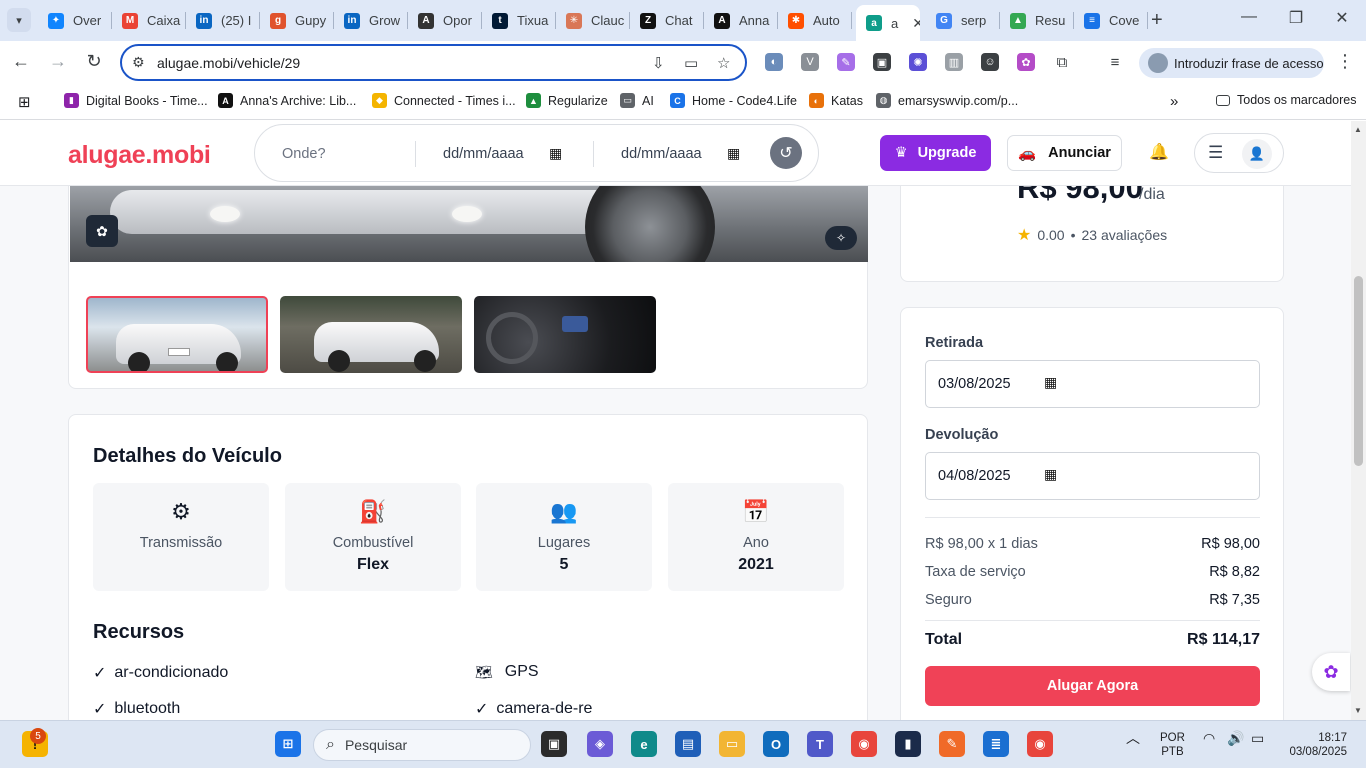 This screenshot has height=768, width=1366. I want to click on location-input: Onde?, so click(304, 154).